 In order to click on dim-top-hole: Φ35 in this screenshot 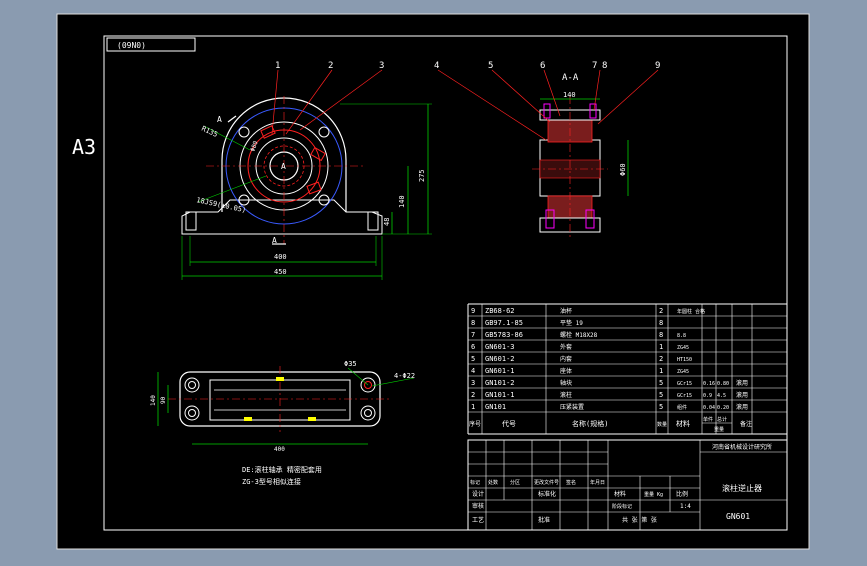, I will do `click(350, 364)`.